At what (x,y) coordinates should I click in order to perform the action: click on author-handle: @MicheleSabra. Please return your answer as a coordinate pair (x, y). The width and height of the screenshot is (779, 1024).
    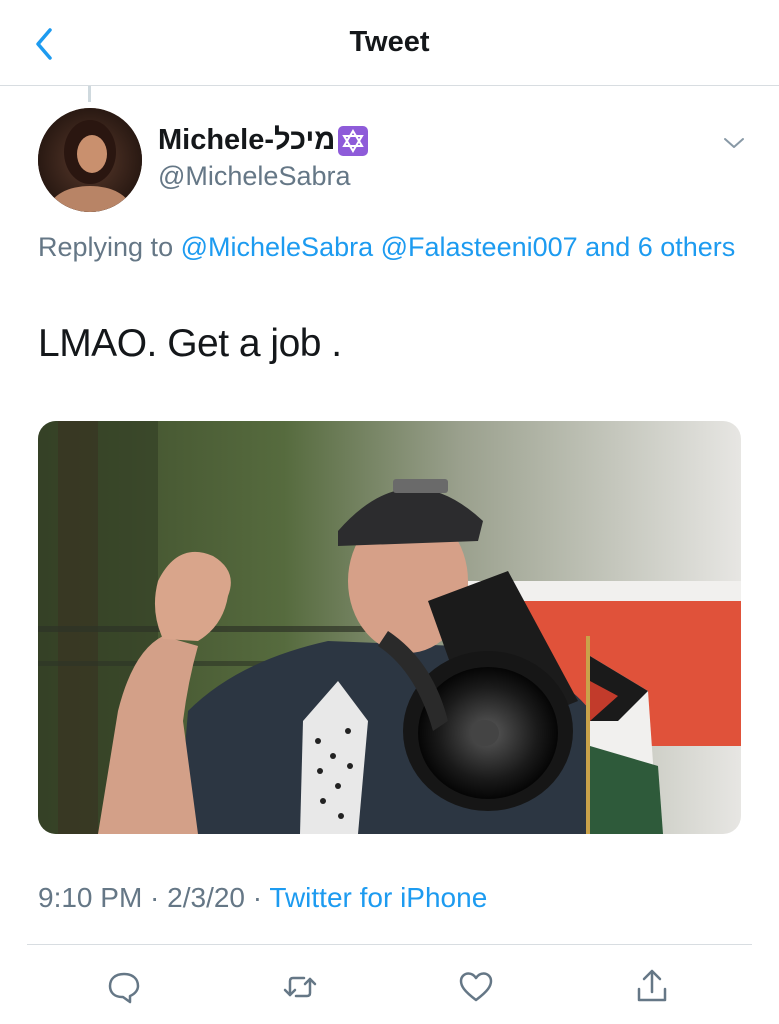
    Looking at the image, I should click on (254, 176).